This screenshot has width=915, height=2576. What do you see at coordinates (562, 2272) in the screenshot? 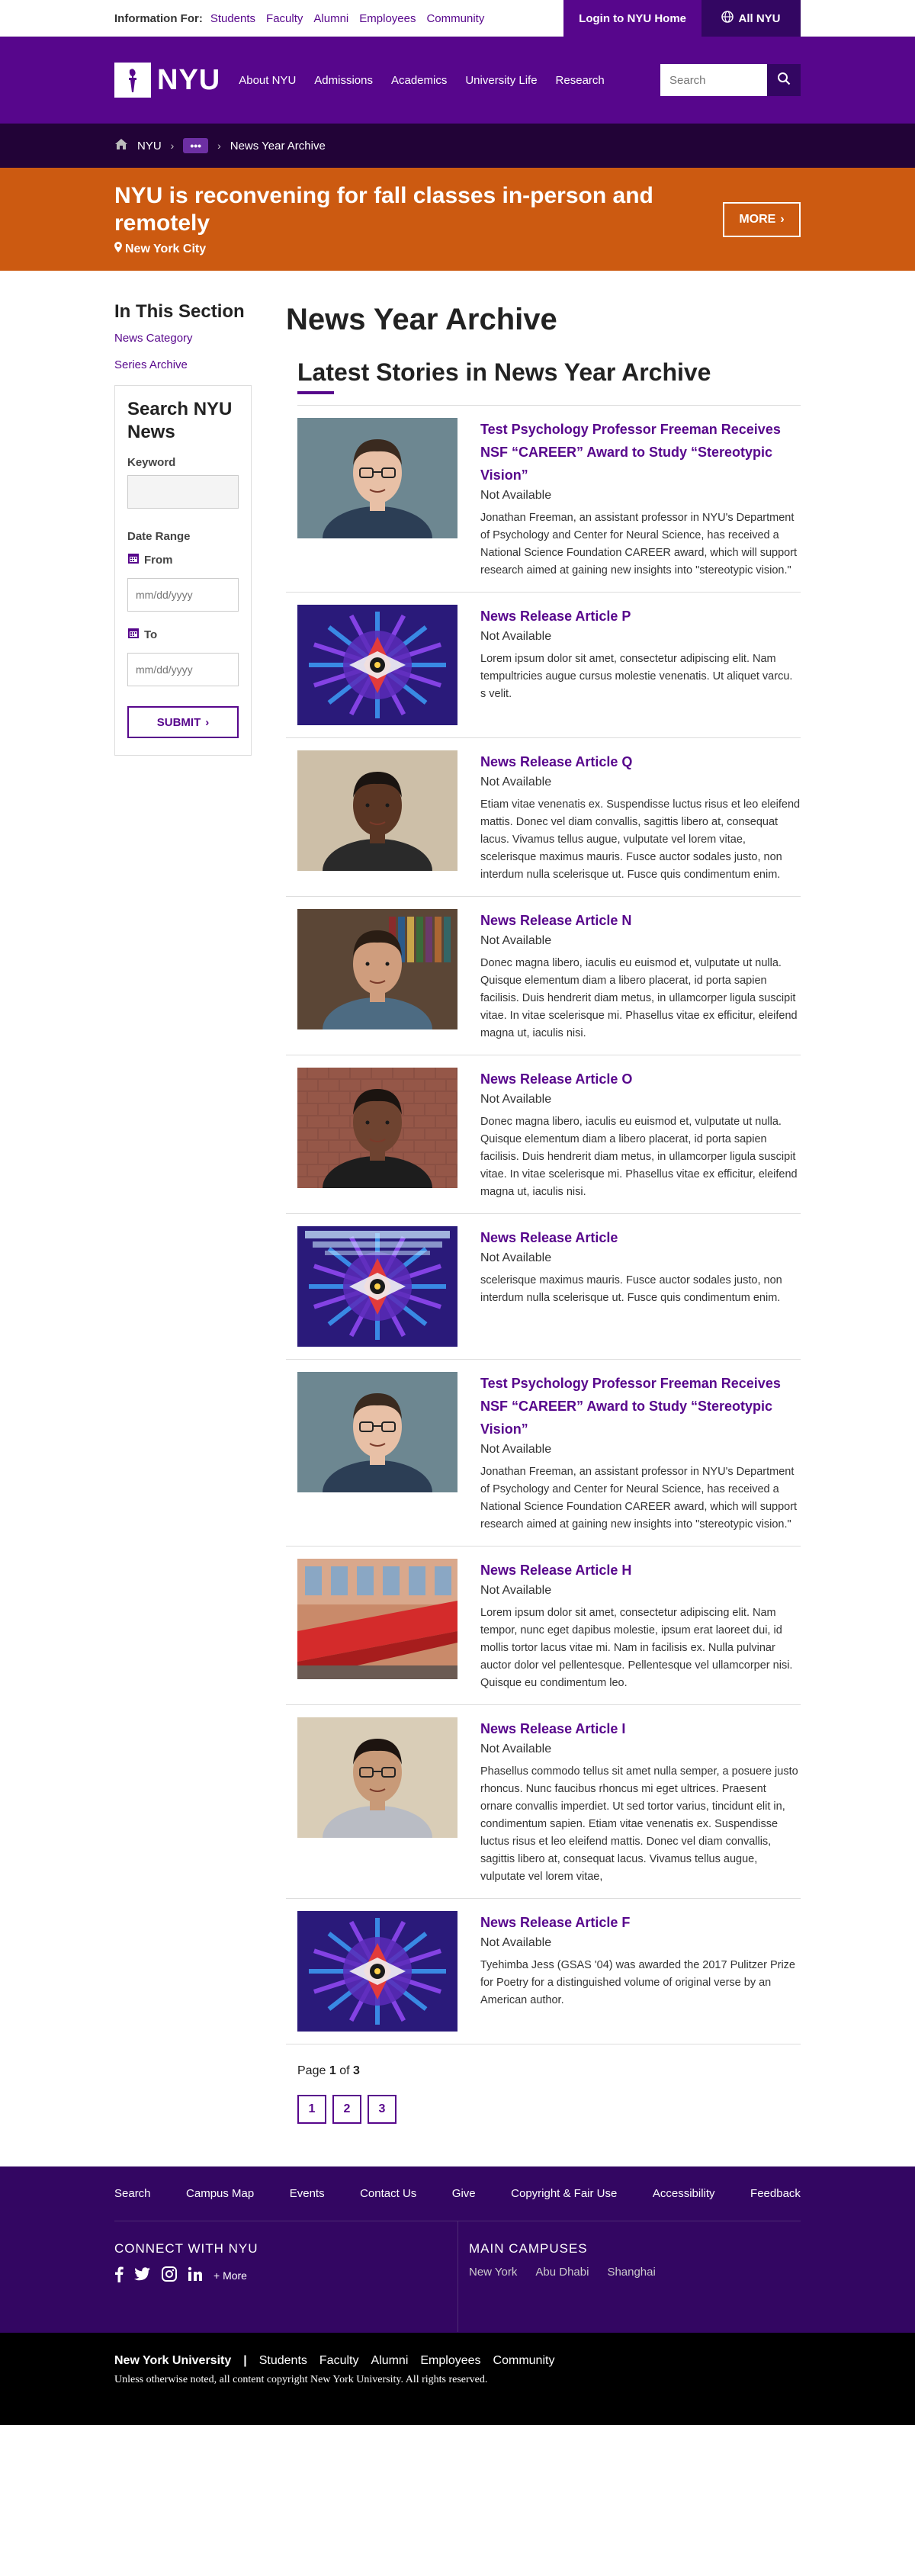
I see `campus-link-abu-dhabi: Abu Dhabi` at bounding box center [562, 2272].